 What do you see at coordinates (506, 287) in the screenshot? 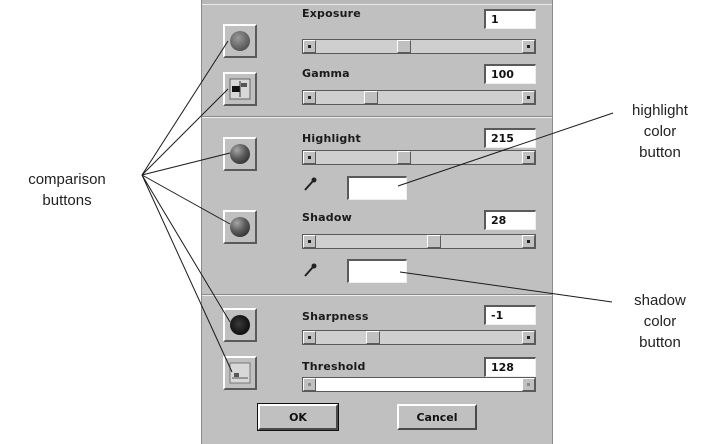
I see `shadow-callout-line` at bounding box center [506, 287].